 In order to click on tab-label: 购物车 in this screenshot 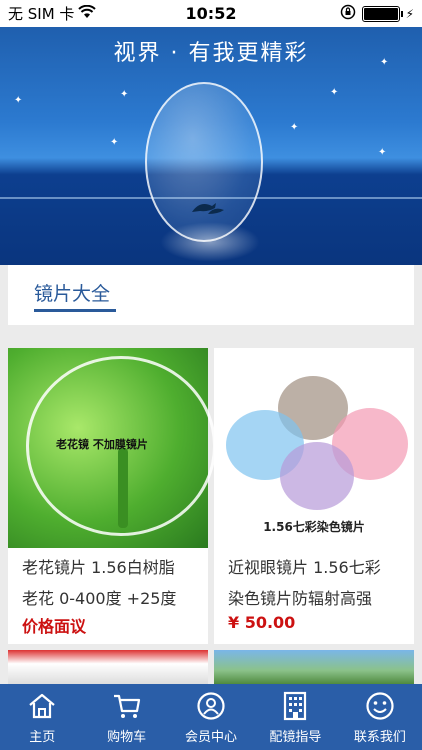, I will do `click(127, 737)`.